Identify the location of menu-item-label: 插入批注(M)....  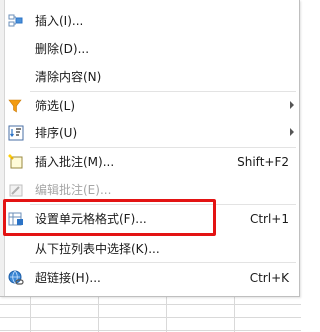
(75, 162).